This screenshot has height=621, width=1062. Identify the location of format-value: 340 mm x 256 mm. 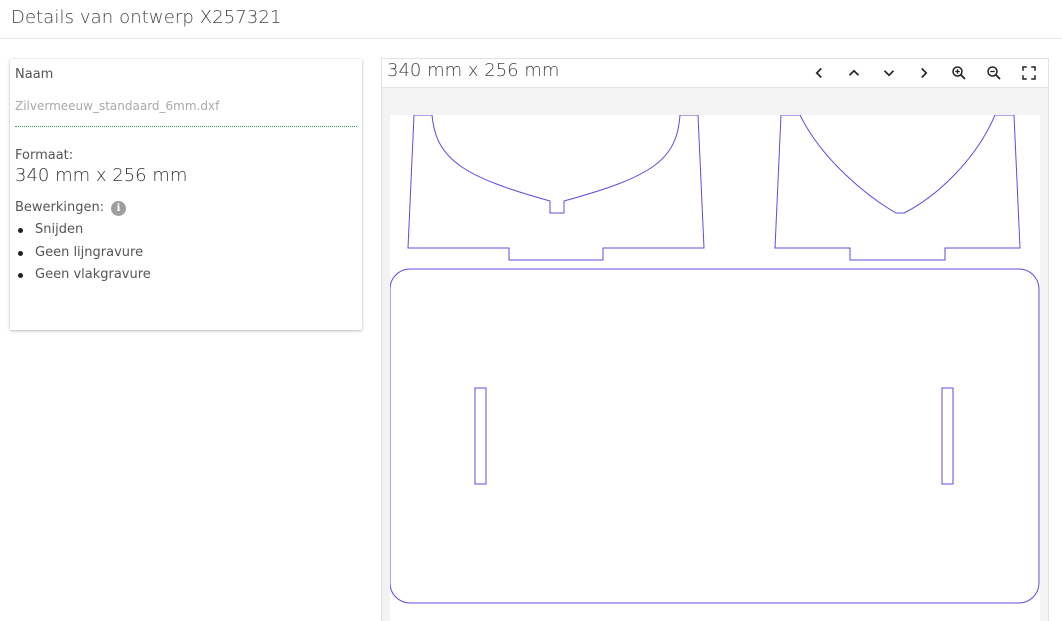
(101, 175).